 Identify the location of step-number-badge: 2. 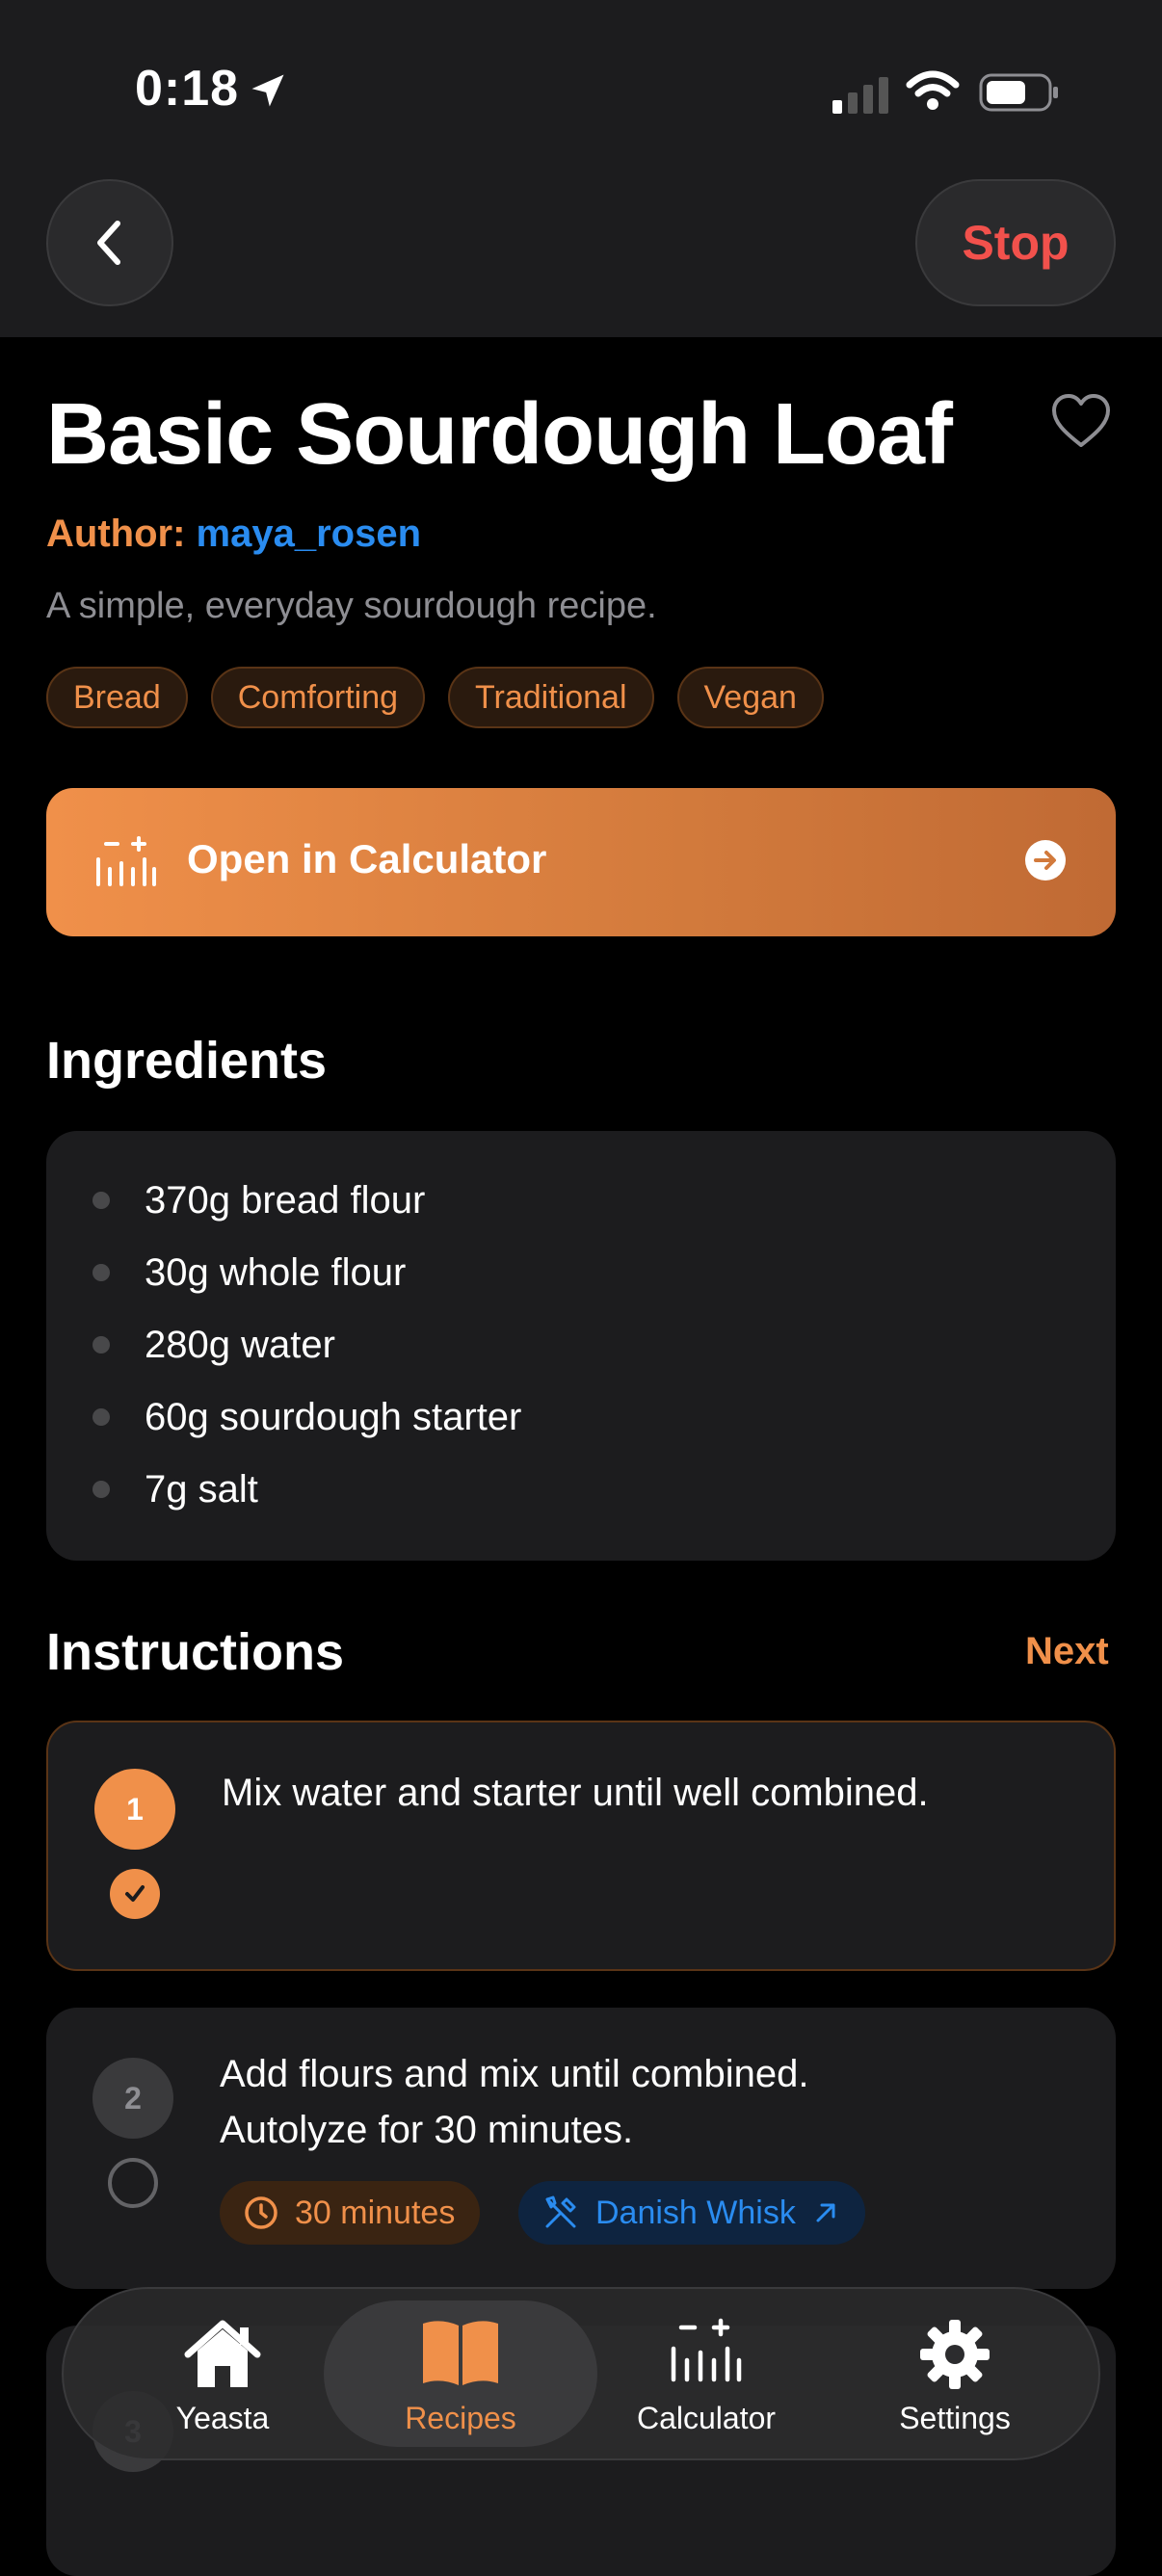
(133, 2098).